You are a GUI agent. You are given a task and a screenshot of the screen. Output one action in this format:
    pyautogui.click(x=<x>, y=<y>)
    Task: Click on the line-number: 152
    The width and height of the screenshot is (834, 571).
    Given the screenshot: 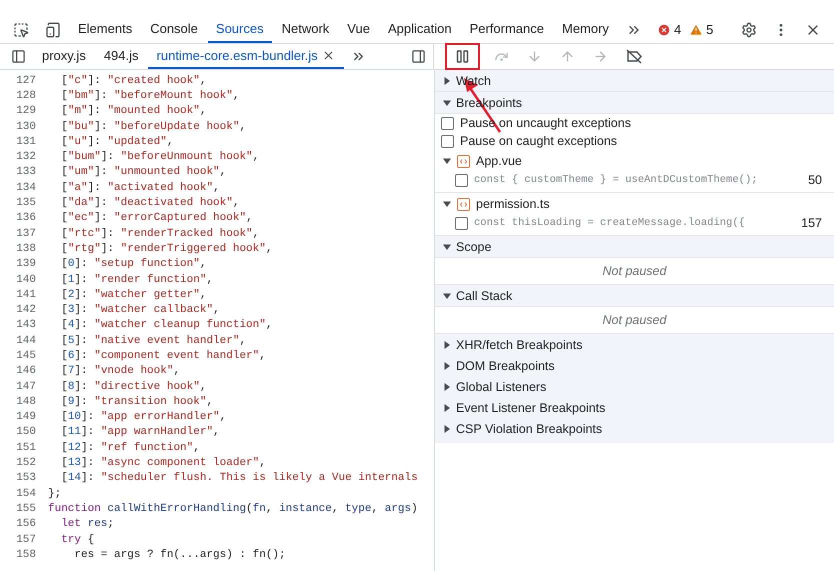 What is the action you would take?
    pyautogui.click(x=26, y=463)
    